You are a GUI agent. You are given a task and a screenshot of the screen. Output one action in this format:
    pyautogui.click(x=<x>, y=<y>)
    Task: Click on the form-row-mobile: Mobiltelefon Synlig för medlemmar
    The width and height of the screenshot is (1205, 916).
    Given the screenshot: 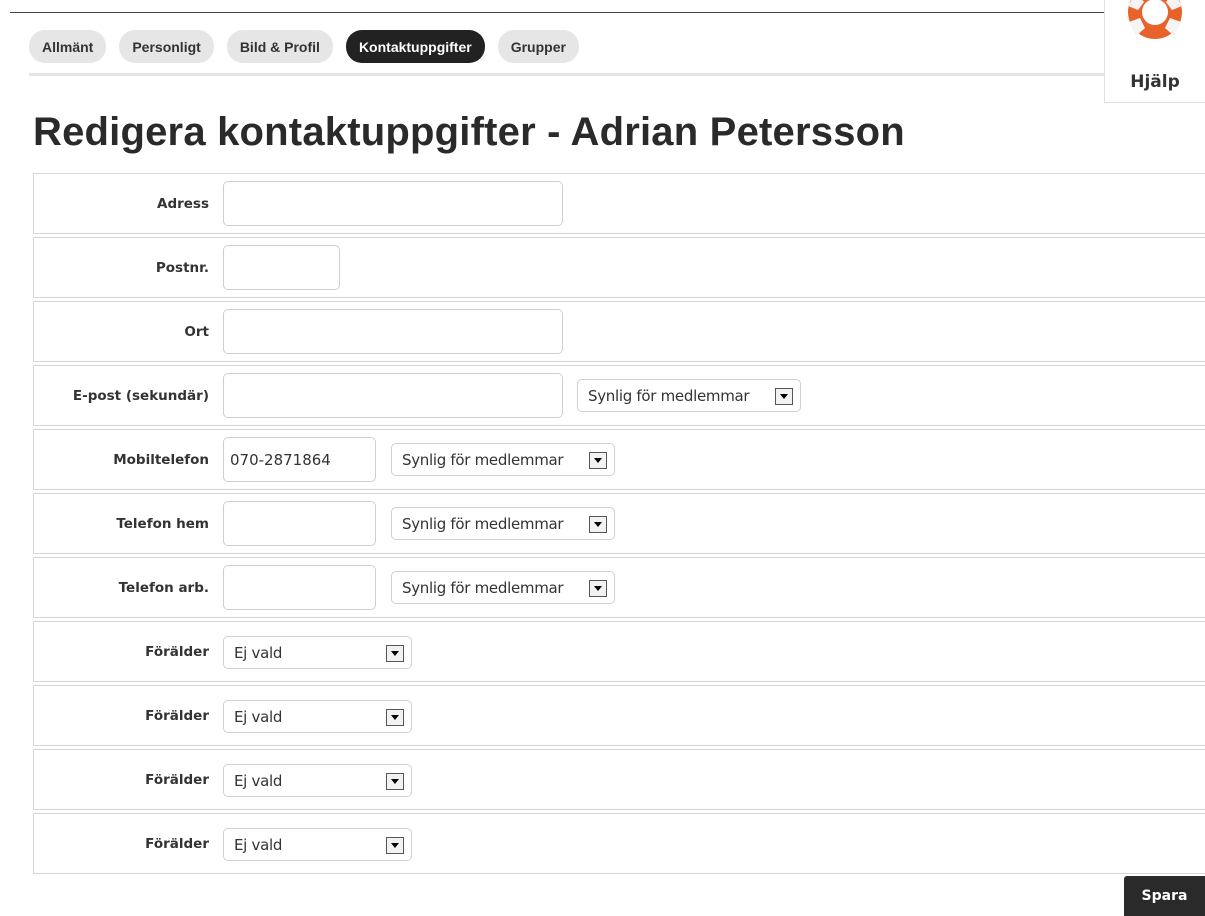 What is the action you would take?
    pyautogui.click(x=619, y=459)
    